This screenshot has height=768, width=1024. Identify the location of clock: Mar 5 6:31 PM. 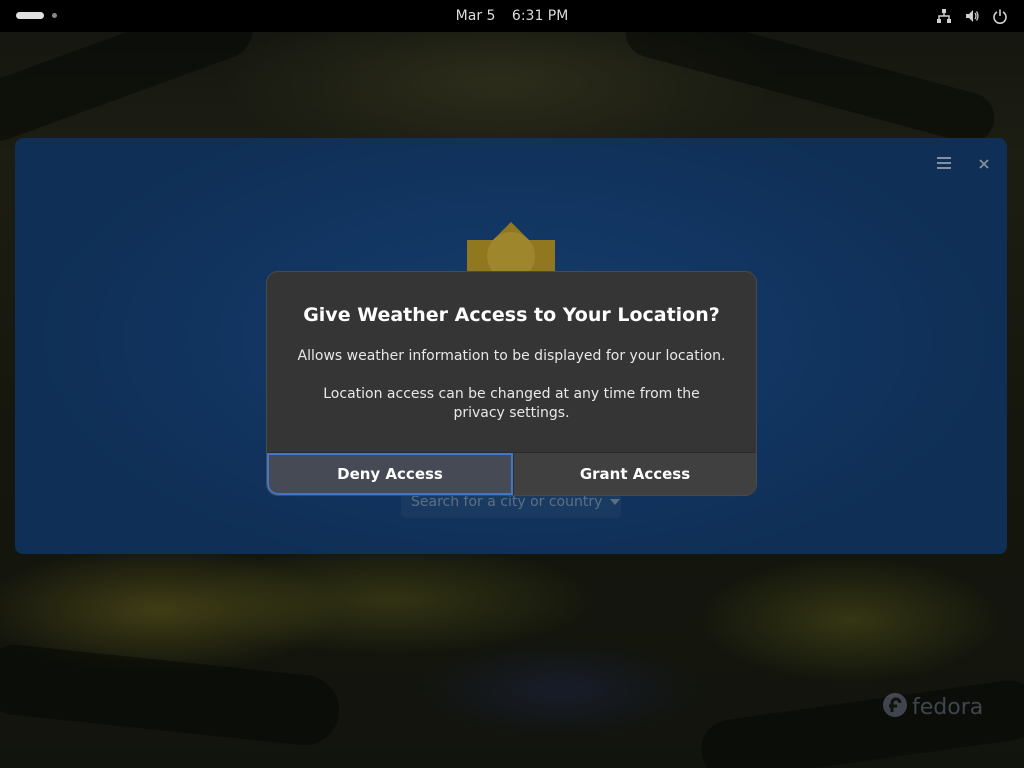
(512, 16).